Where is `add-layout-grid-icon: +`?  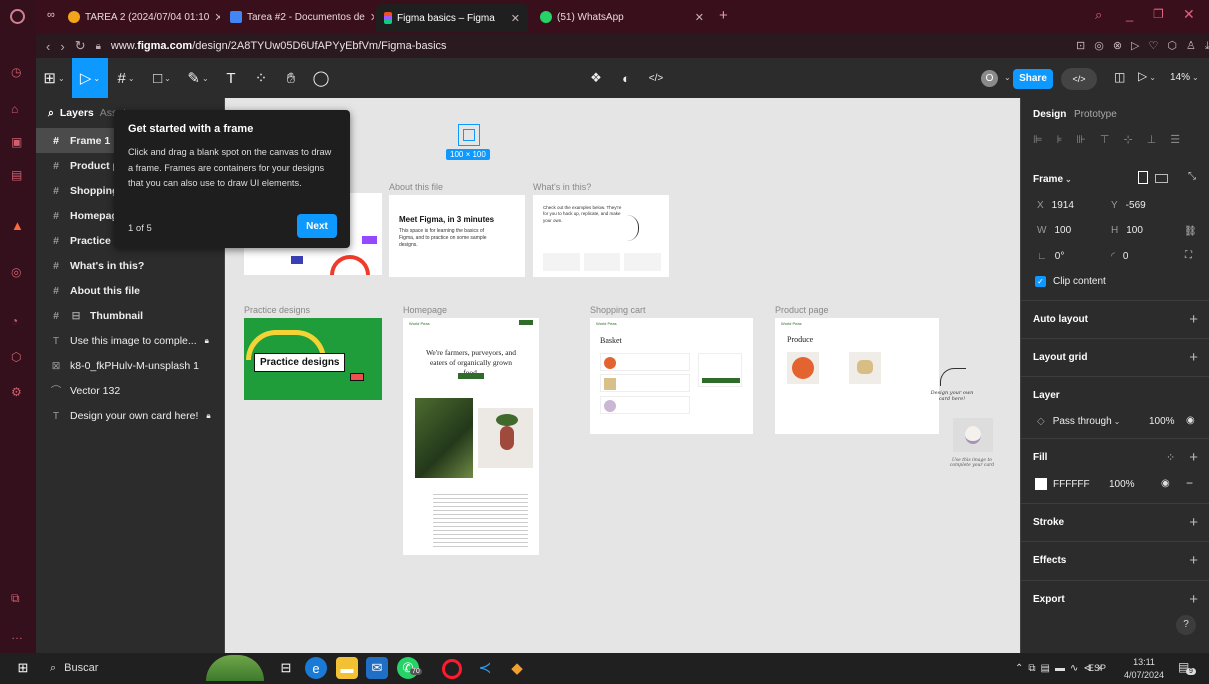
add-layout-grid-icon: + is located at coordinates (1193, 357).